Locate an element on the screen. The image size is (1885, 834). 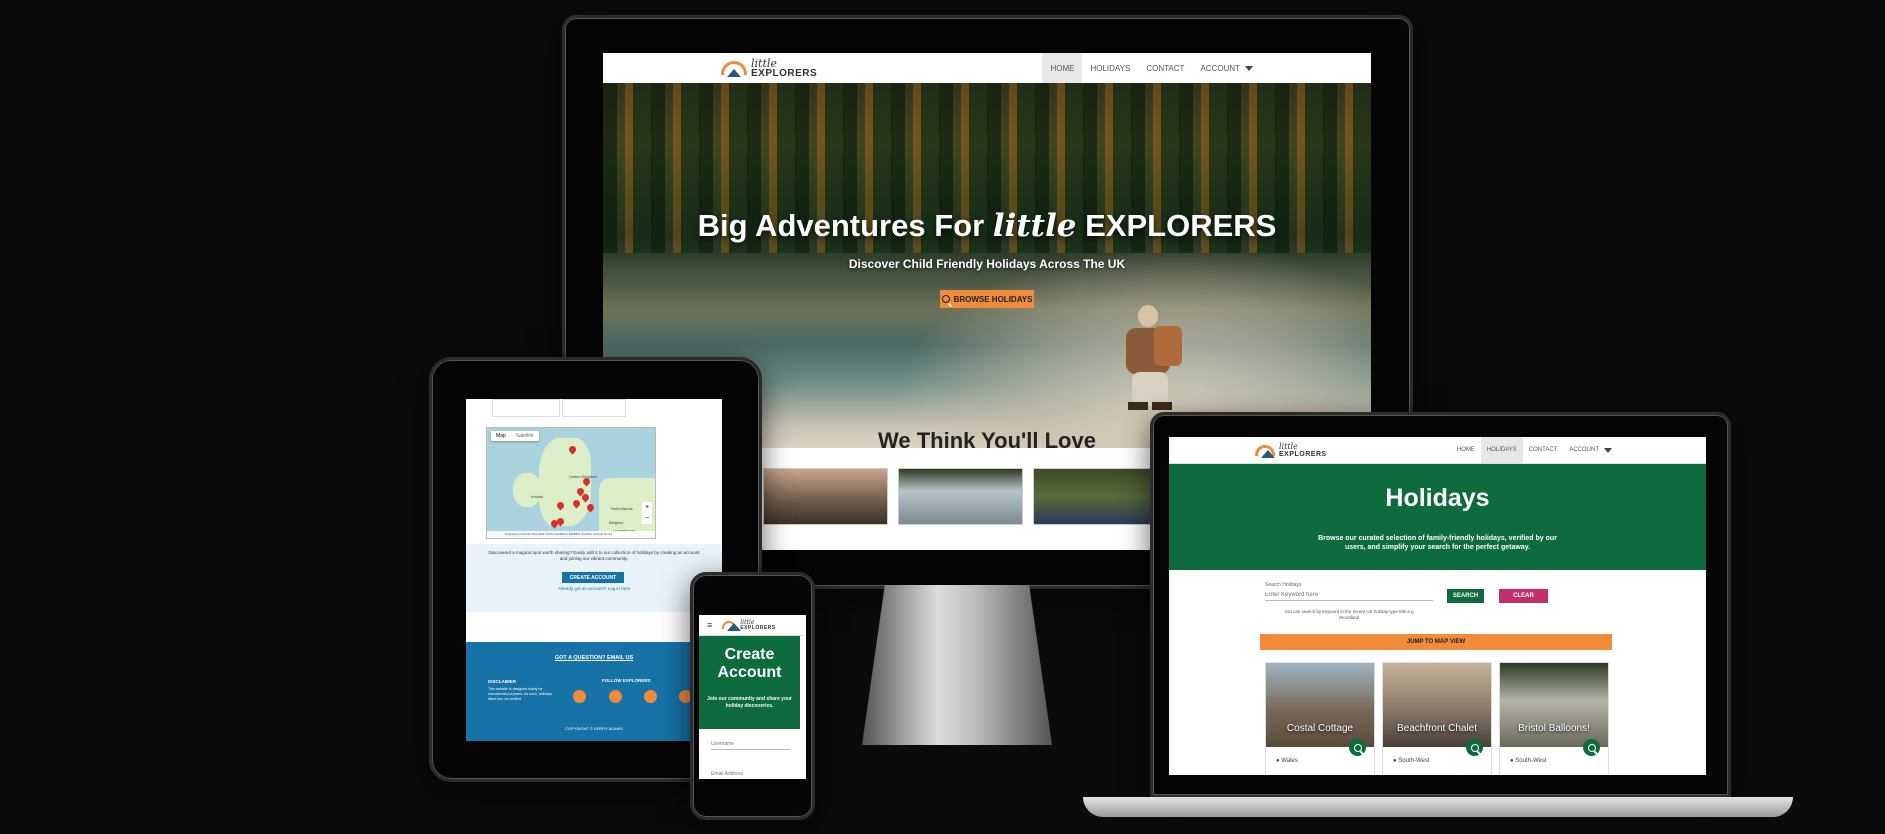
nav-account-label: ACCOUNT is located at coordinates (1584, 450).